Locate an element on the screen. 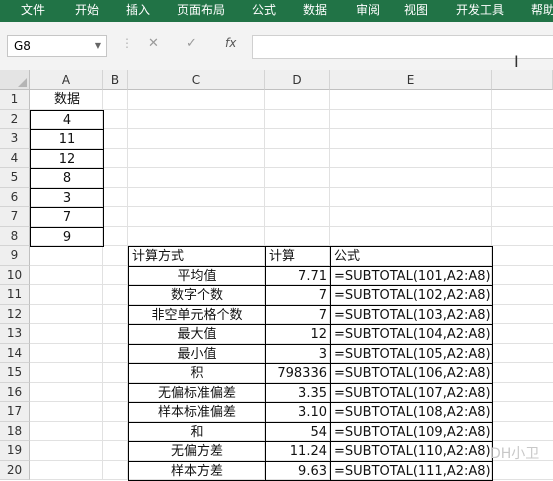  row-header: 9 is located at coordinates (15, 256).